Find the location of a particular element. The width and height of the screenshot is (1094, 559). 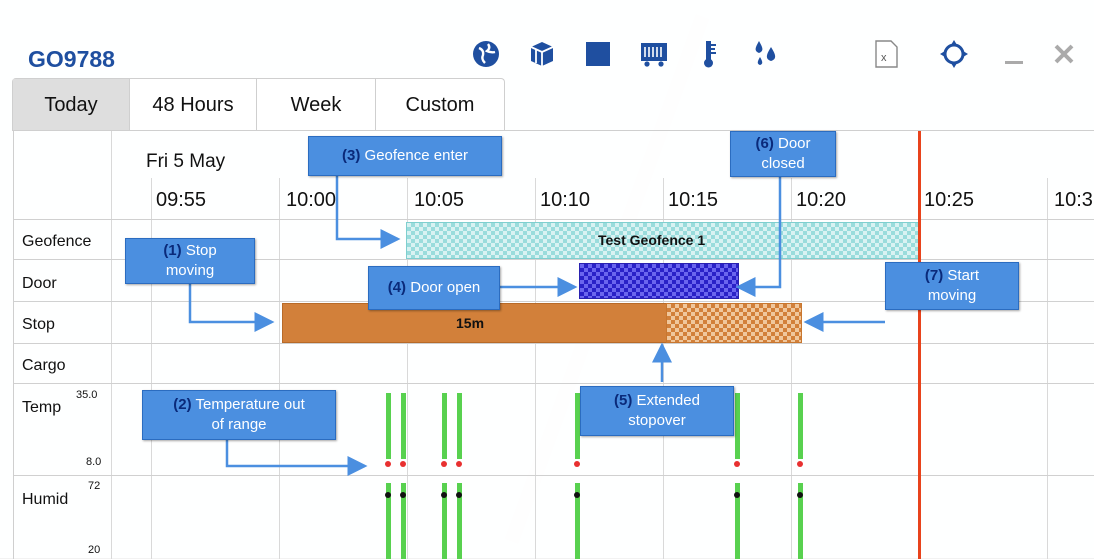

geofence-bar-label: Test Geofence 1 is located at coordinates (652, 240).